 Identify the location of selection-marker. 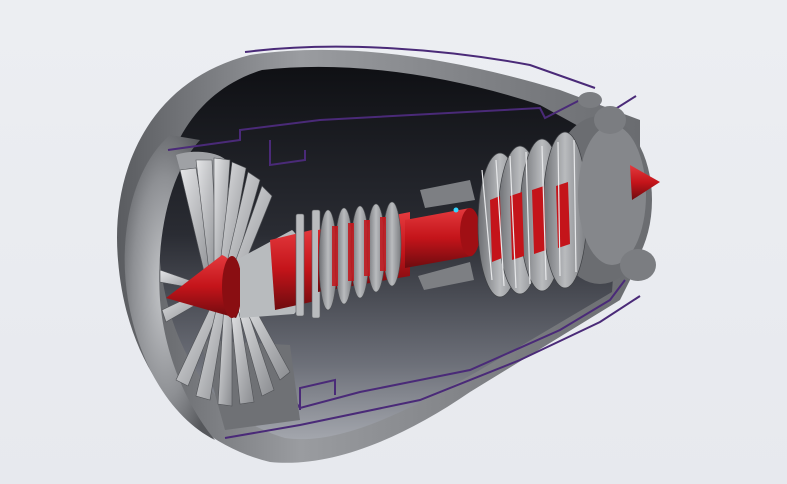
(456, 210).